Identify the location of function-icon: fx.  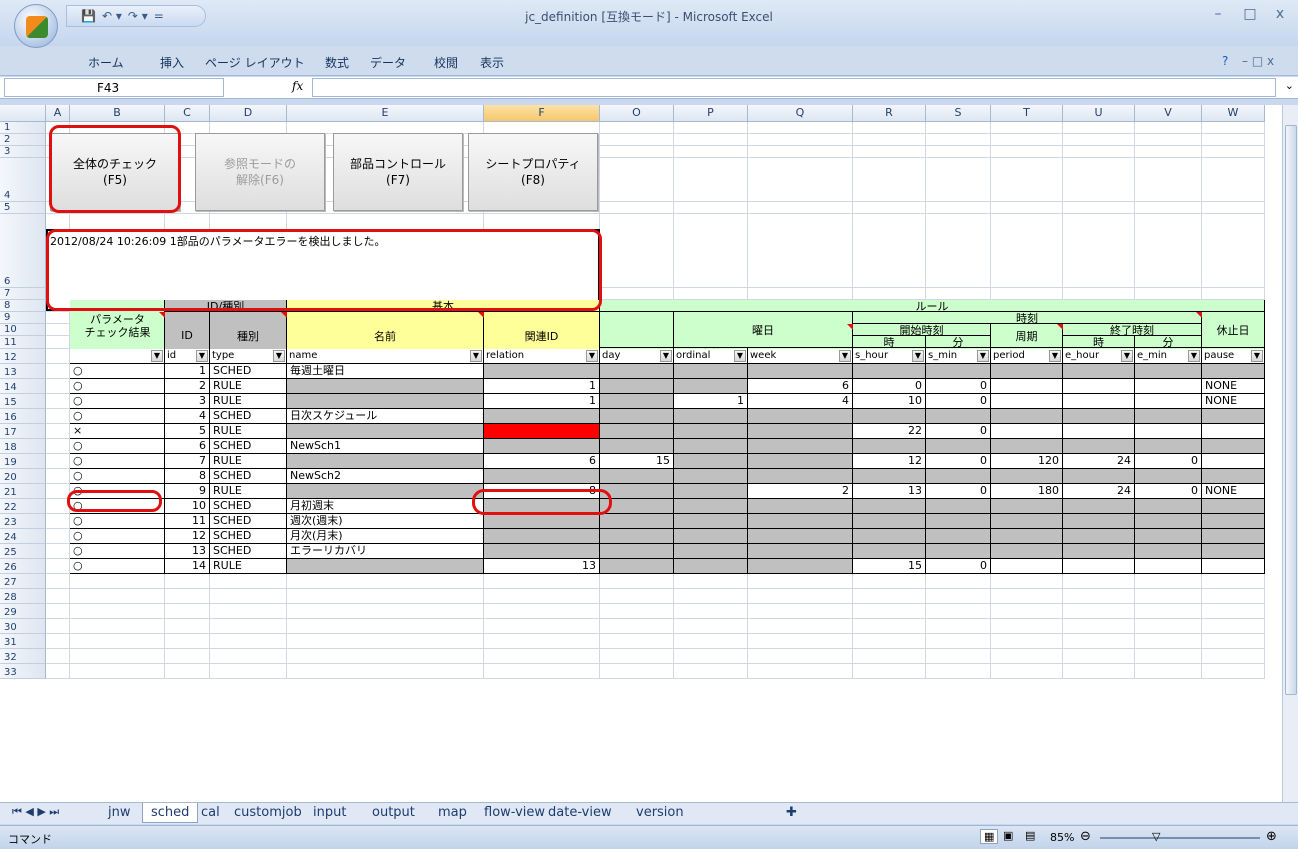
(297, 86).